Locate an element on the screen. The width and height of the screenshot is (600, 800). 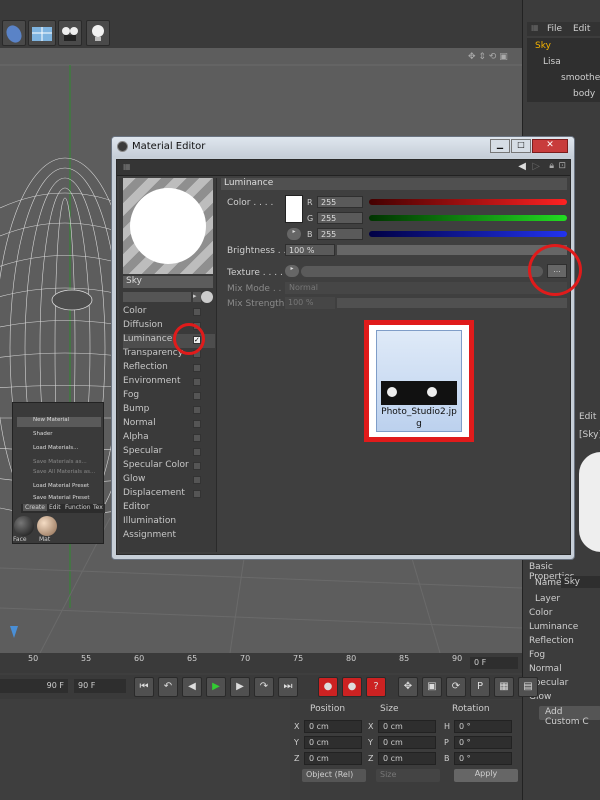
menu-file: File is located at coordinates (554, 29).